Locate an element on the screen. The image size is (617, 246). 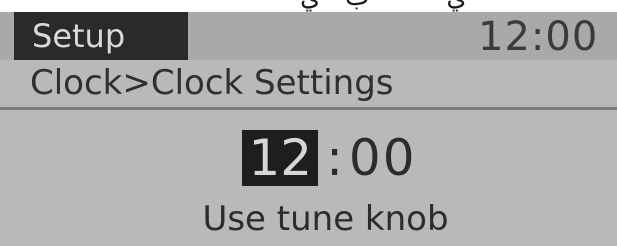
setup-mode-tab: Setup is located at coordinates (101, 36).